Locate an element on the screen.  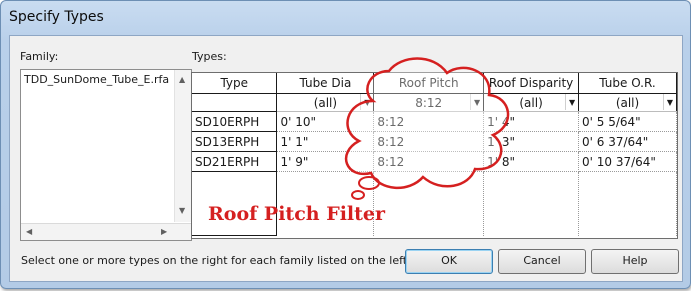
filter-row: (all) ▼ 8:12 ▼ (all) ▼ (all) ▼ is located at coordinates (434, 102).